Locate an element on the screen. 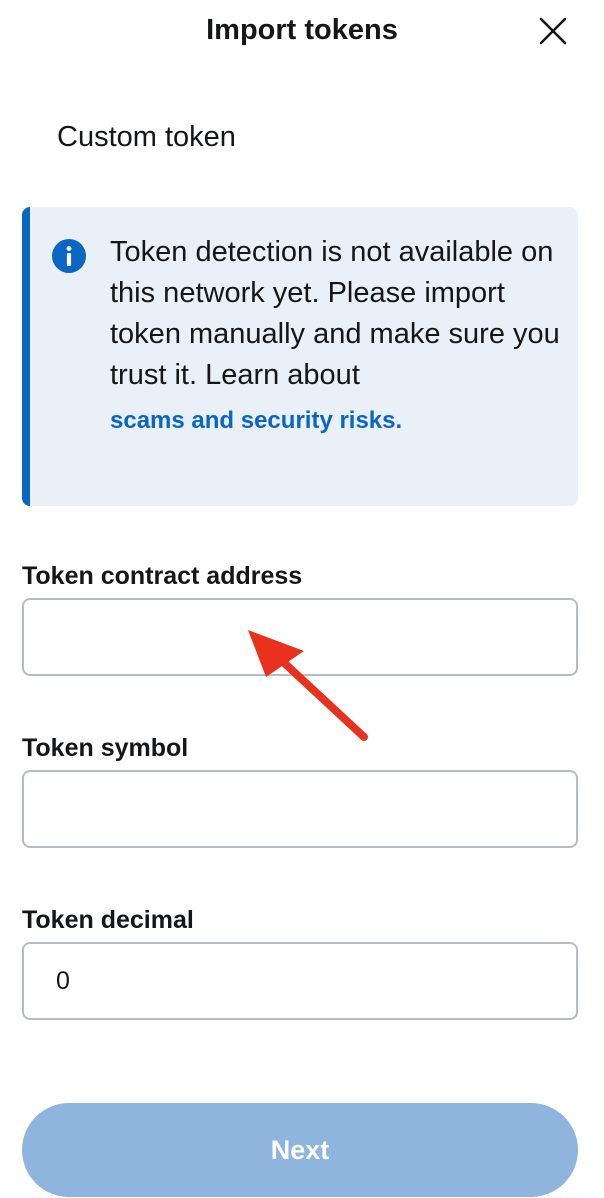  token-contract-address-label: Token contract address is located at coordinates (162, 576).